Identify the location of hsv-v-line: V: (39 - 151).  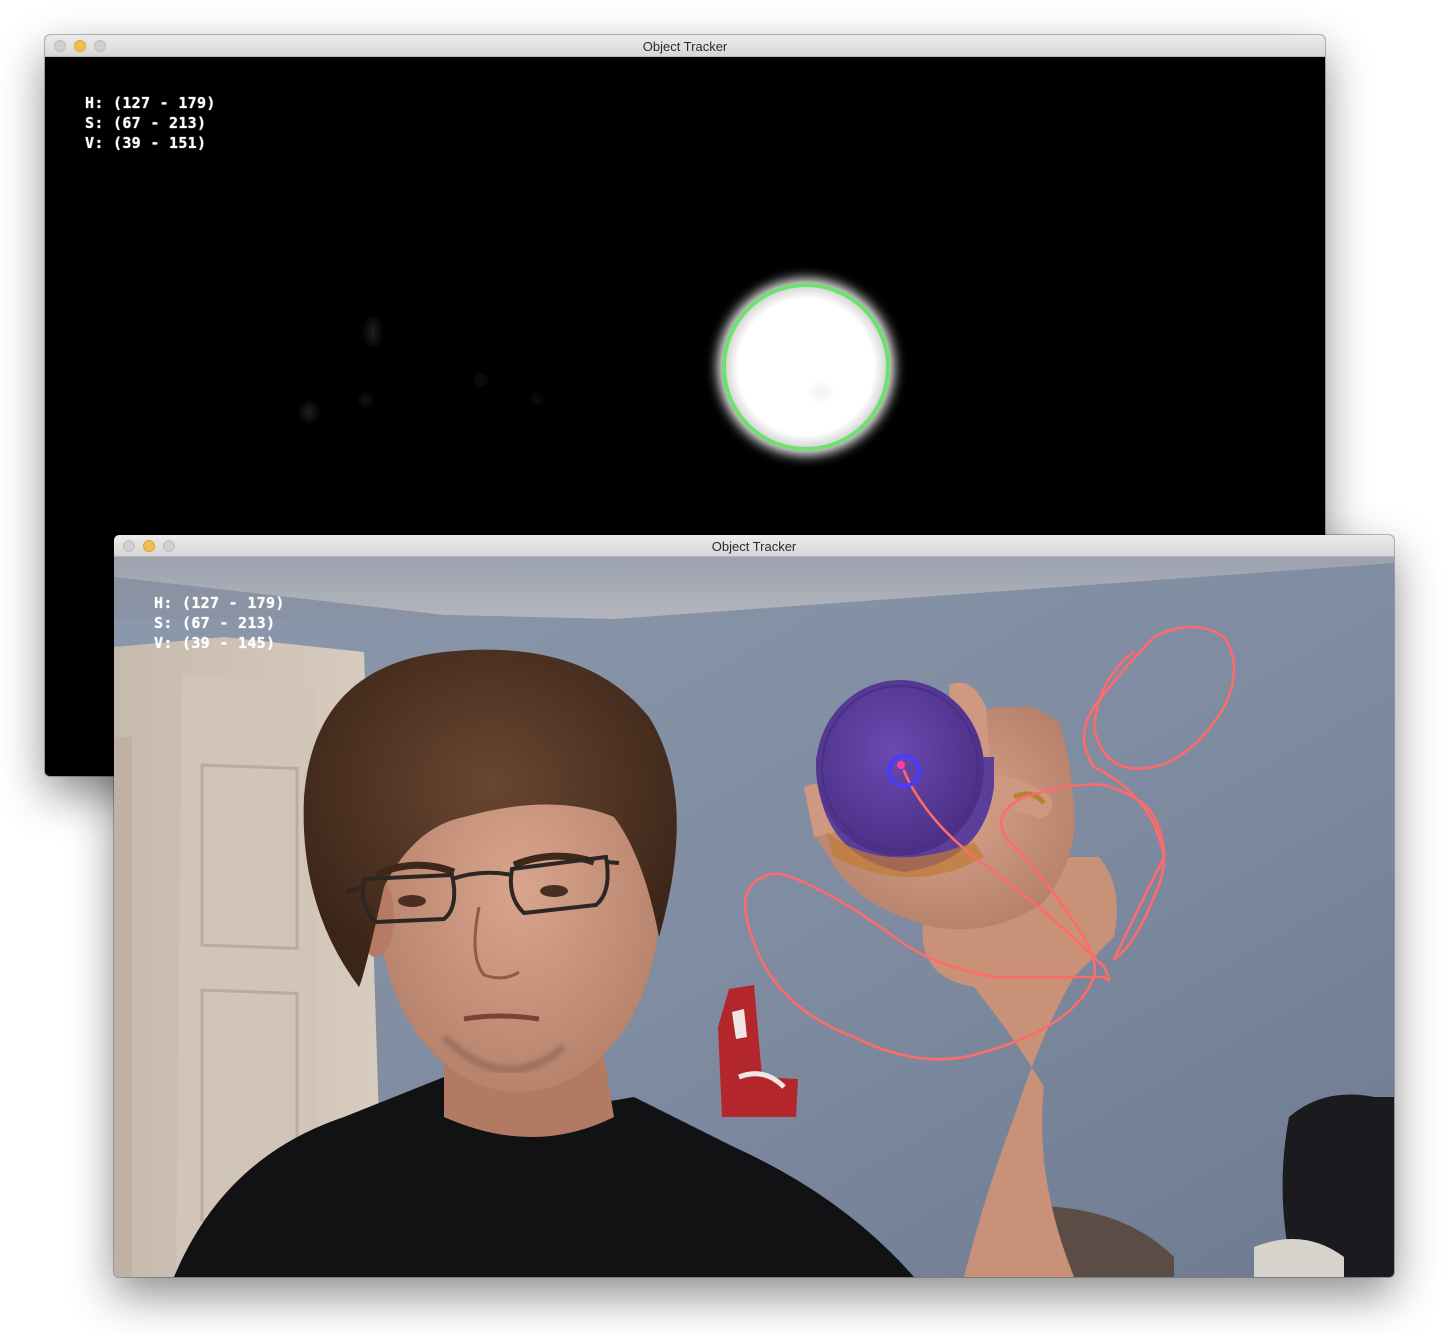
(150, 143).